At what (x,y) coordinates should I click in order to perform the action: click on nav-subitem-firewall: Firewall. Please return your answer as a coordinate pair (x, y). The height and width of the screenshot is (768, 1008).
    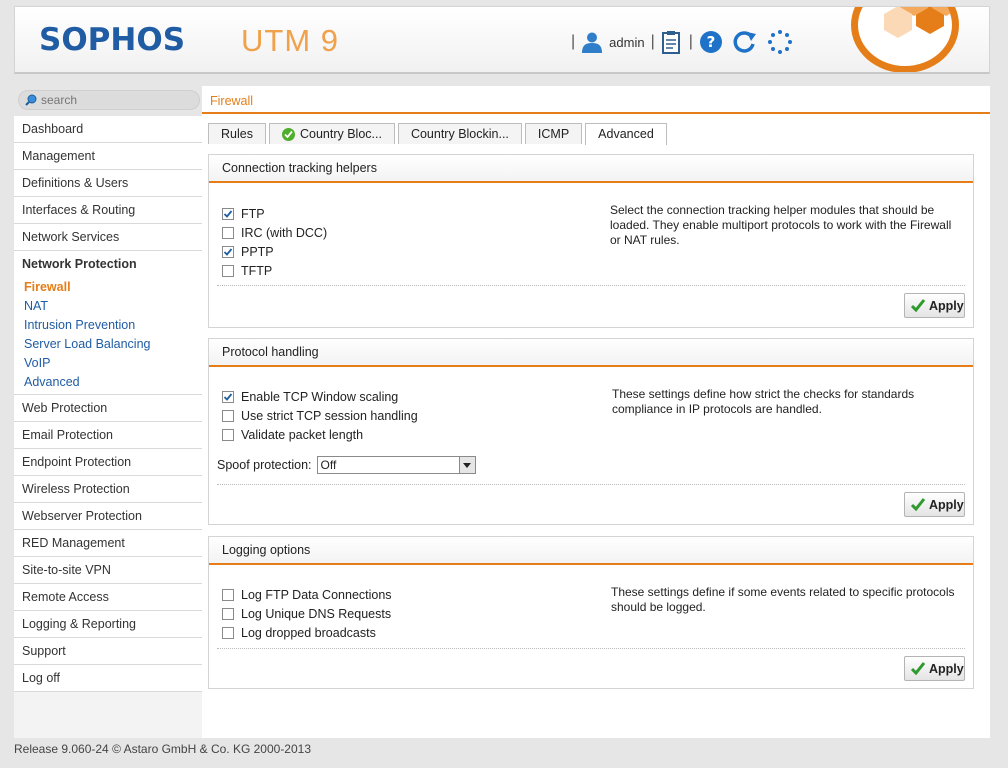
    Looking at the image, I should click on (108, 287).